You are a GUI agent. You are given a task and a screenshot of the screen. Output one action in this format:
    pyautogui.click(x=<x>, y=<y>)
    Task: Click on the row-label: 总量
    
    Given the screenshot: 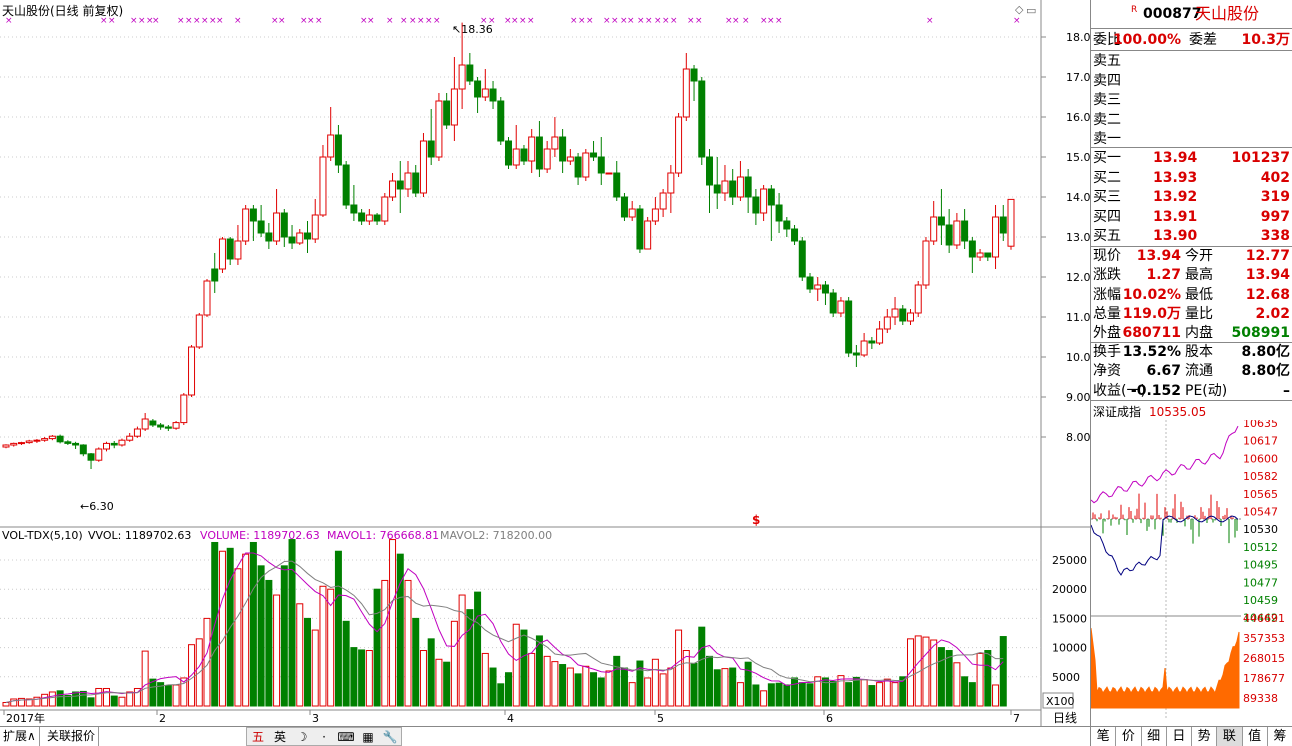 What is the action you would take?
    pyautogui.click(x=1107, y=313)
    